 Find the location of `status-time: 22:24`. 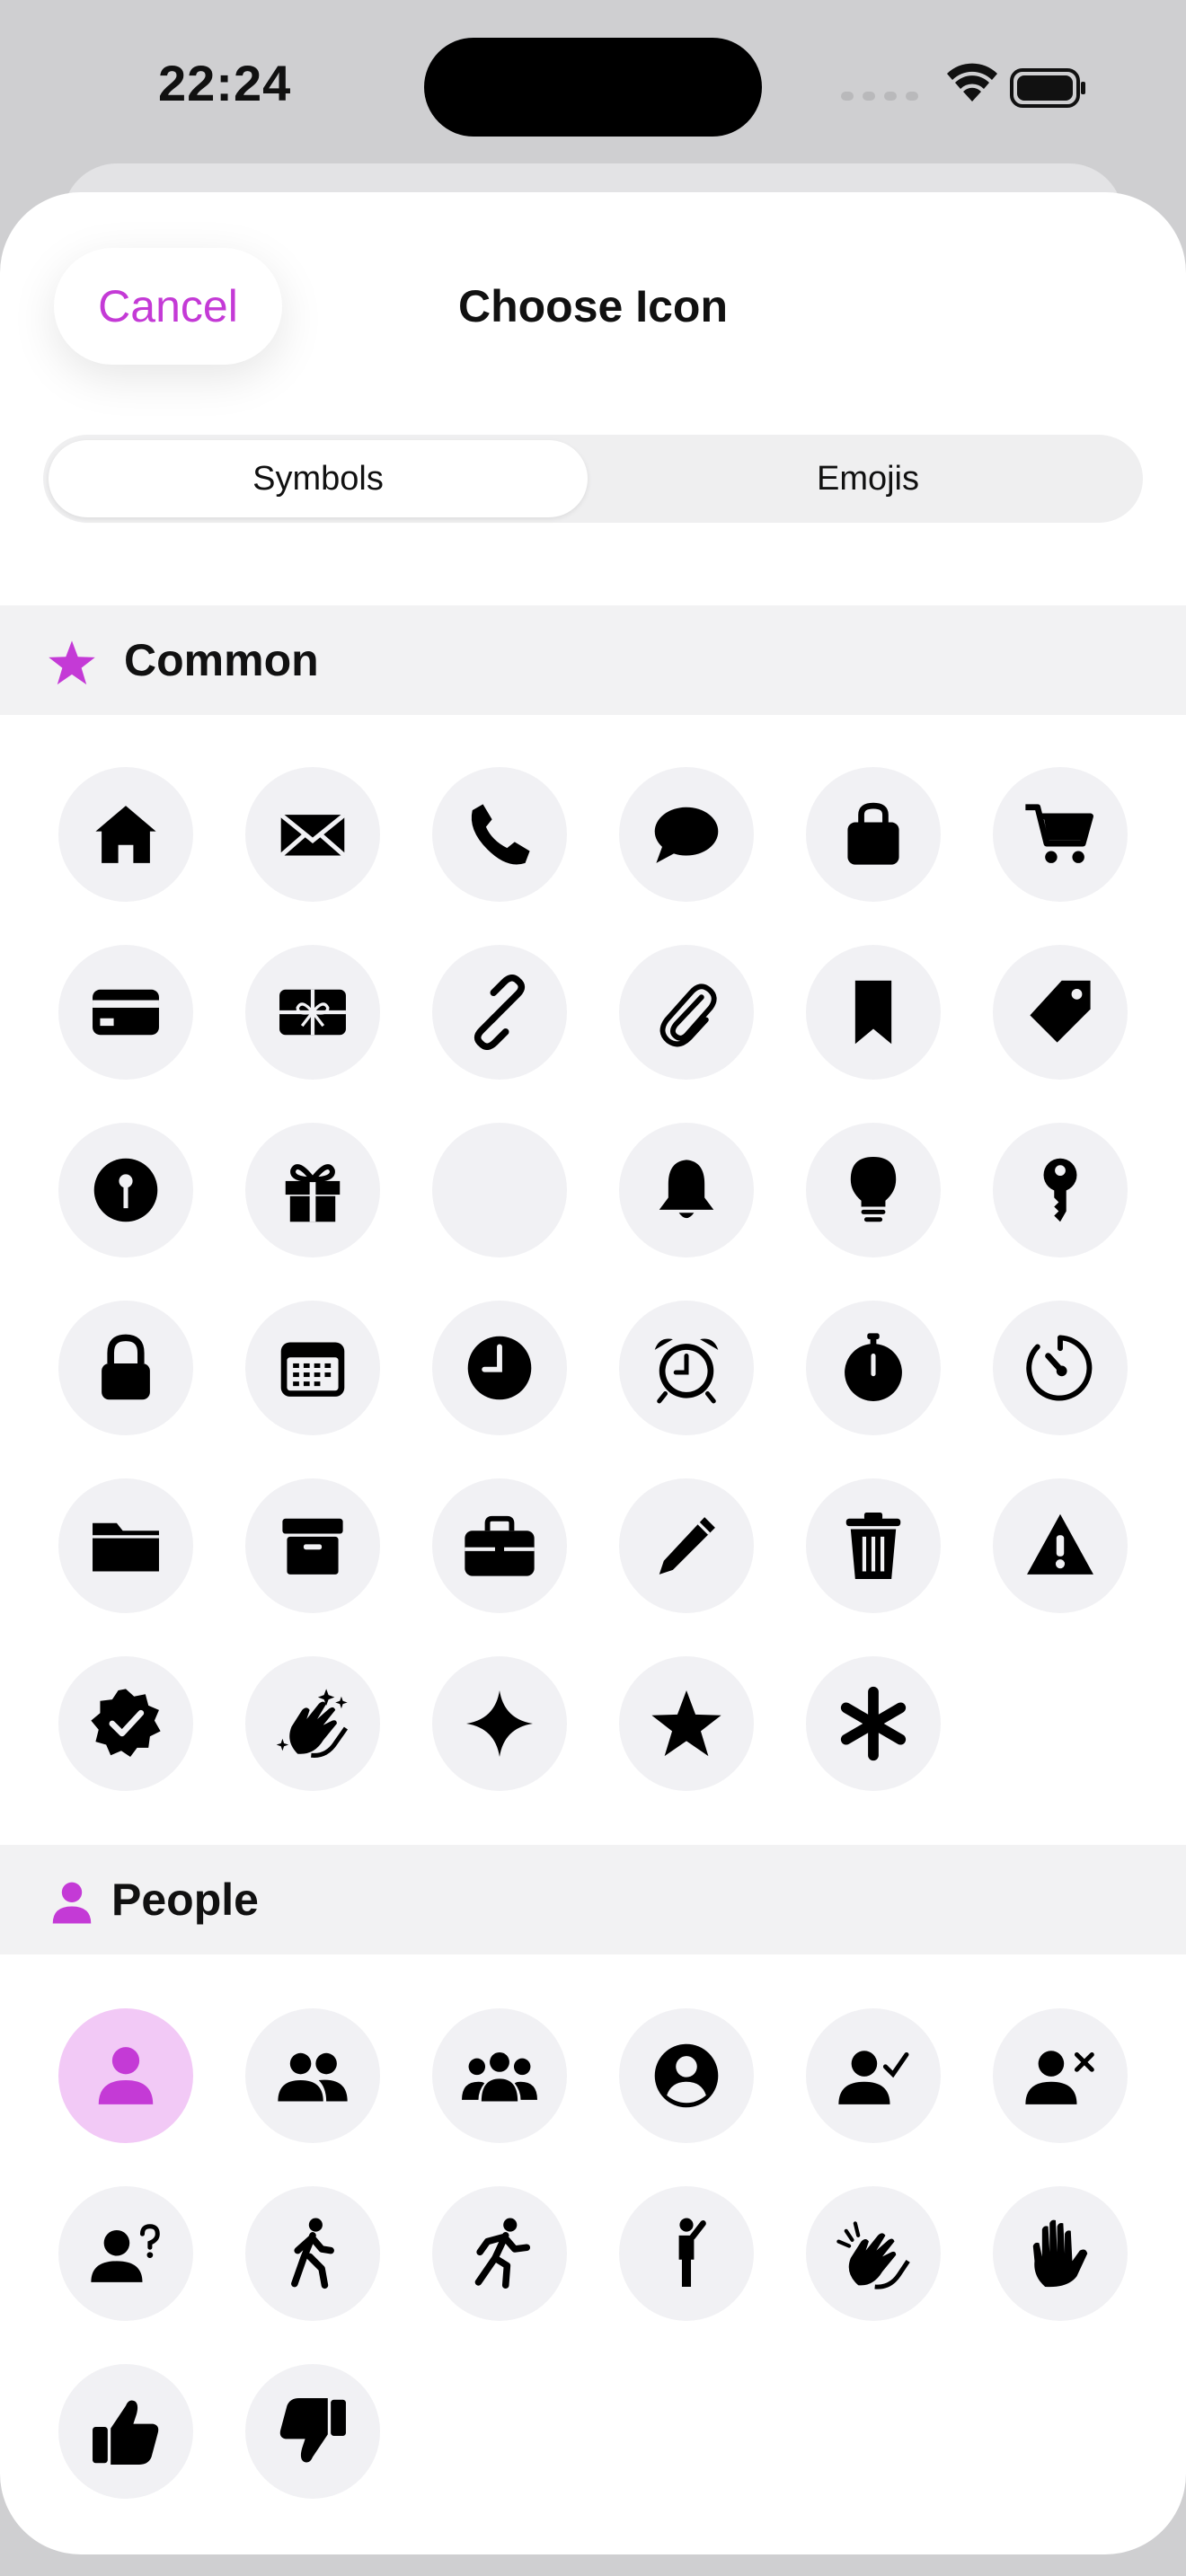

status-time: 22:24 is located at coordinates (225, 83).